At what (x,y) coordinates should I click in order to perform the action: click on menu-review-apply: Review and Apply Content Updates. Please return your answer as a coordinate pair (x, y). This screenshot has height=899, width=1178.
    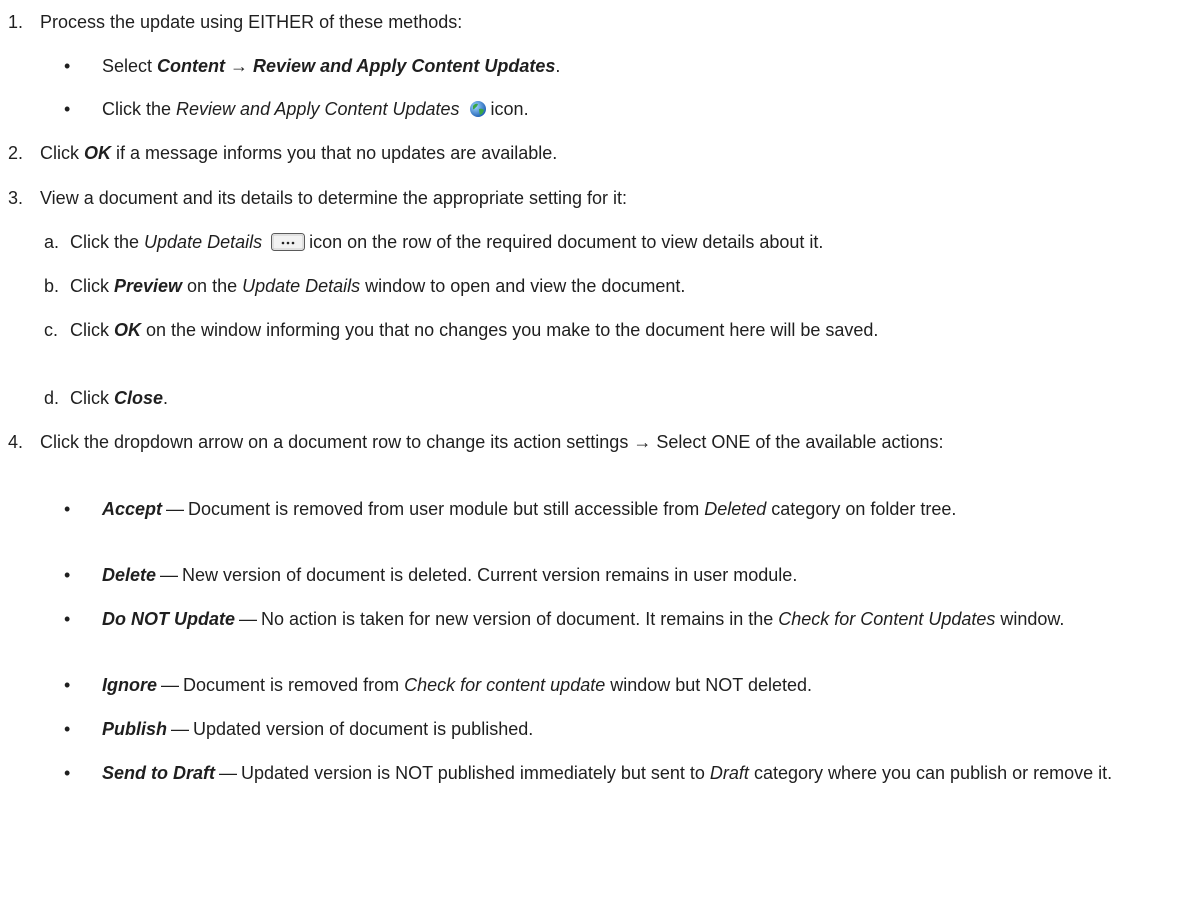
    Looking at the image, I should click on (404, 66).